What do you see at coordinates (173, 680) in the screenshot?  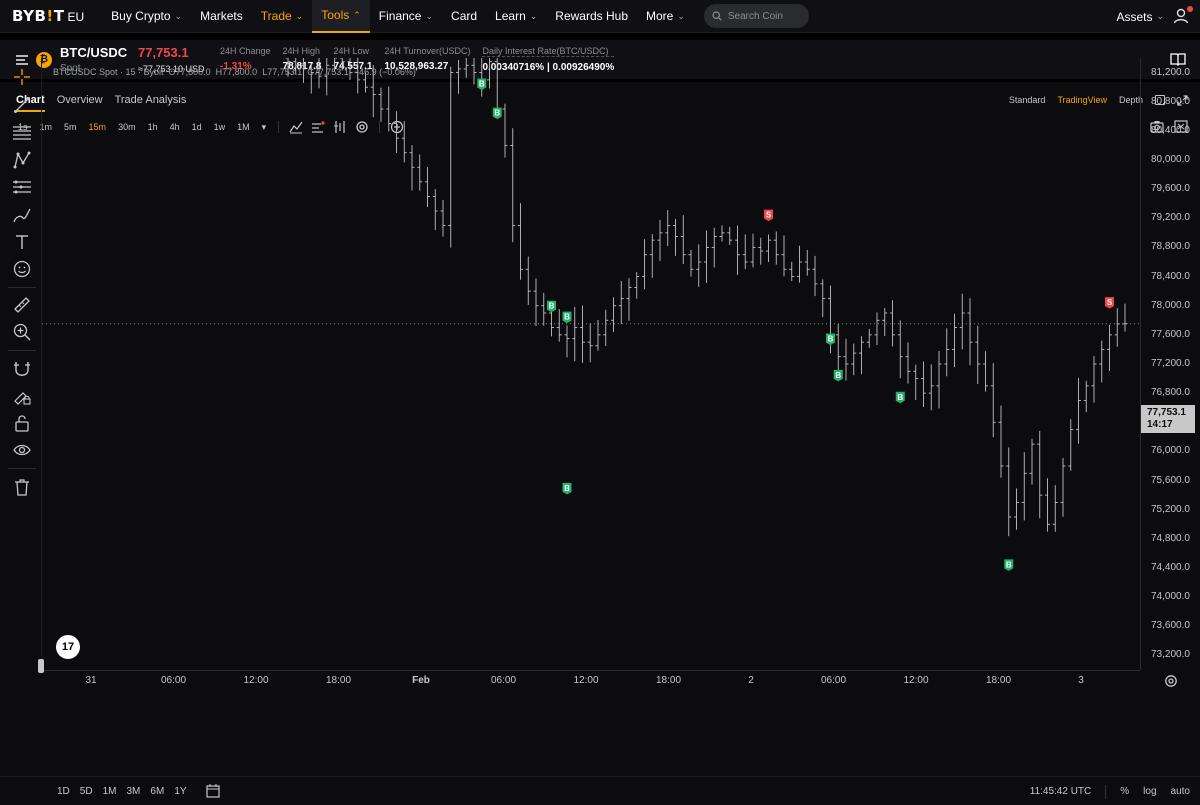 I see `x-tick-label: 06:00` at bounding box center [173, 680].